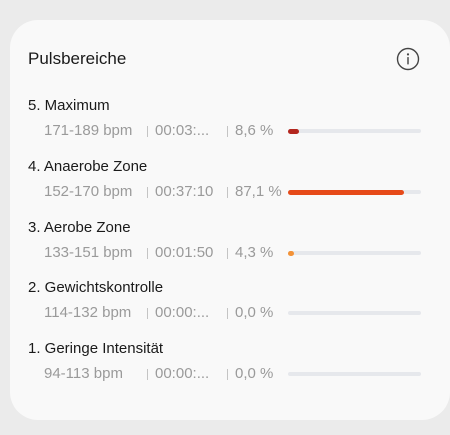 The height and width of the screenshot is (435, 450). What do you see at coordinates (254, 252) in the screenshot?
I see `zone-percentage: 4,3 %` at bounding box center [254, 252].